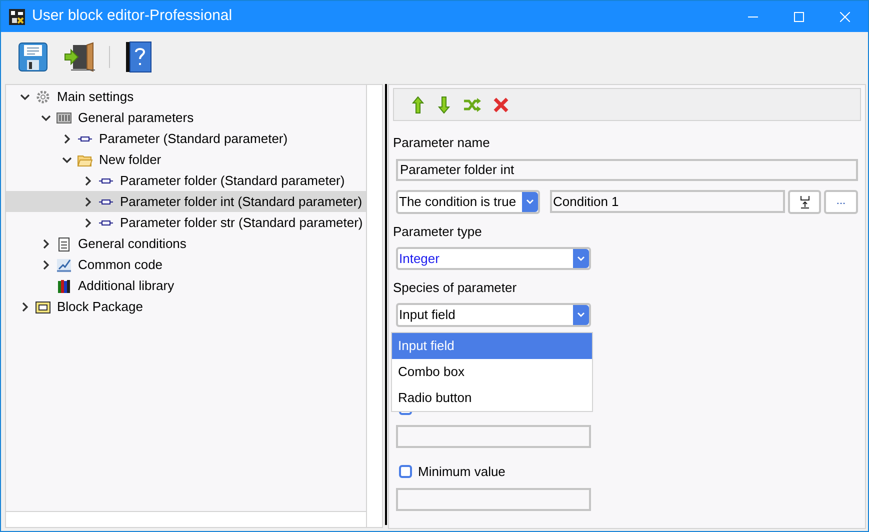 The width and height of the screenshot is (869, 532). What do you see at coordinates (79, 56) in the screenshot?
I see `exit-button` at bounding box center [79, 56].